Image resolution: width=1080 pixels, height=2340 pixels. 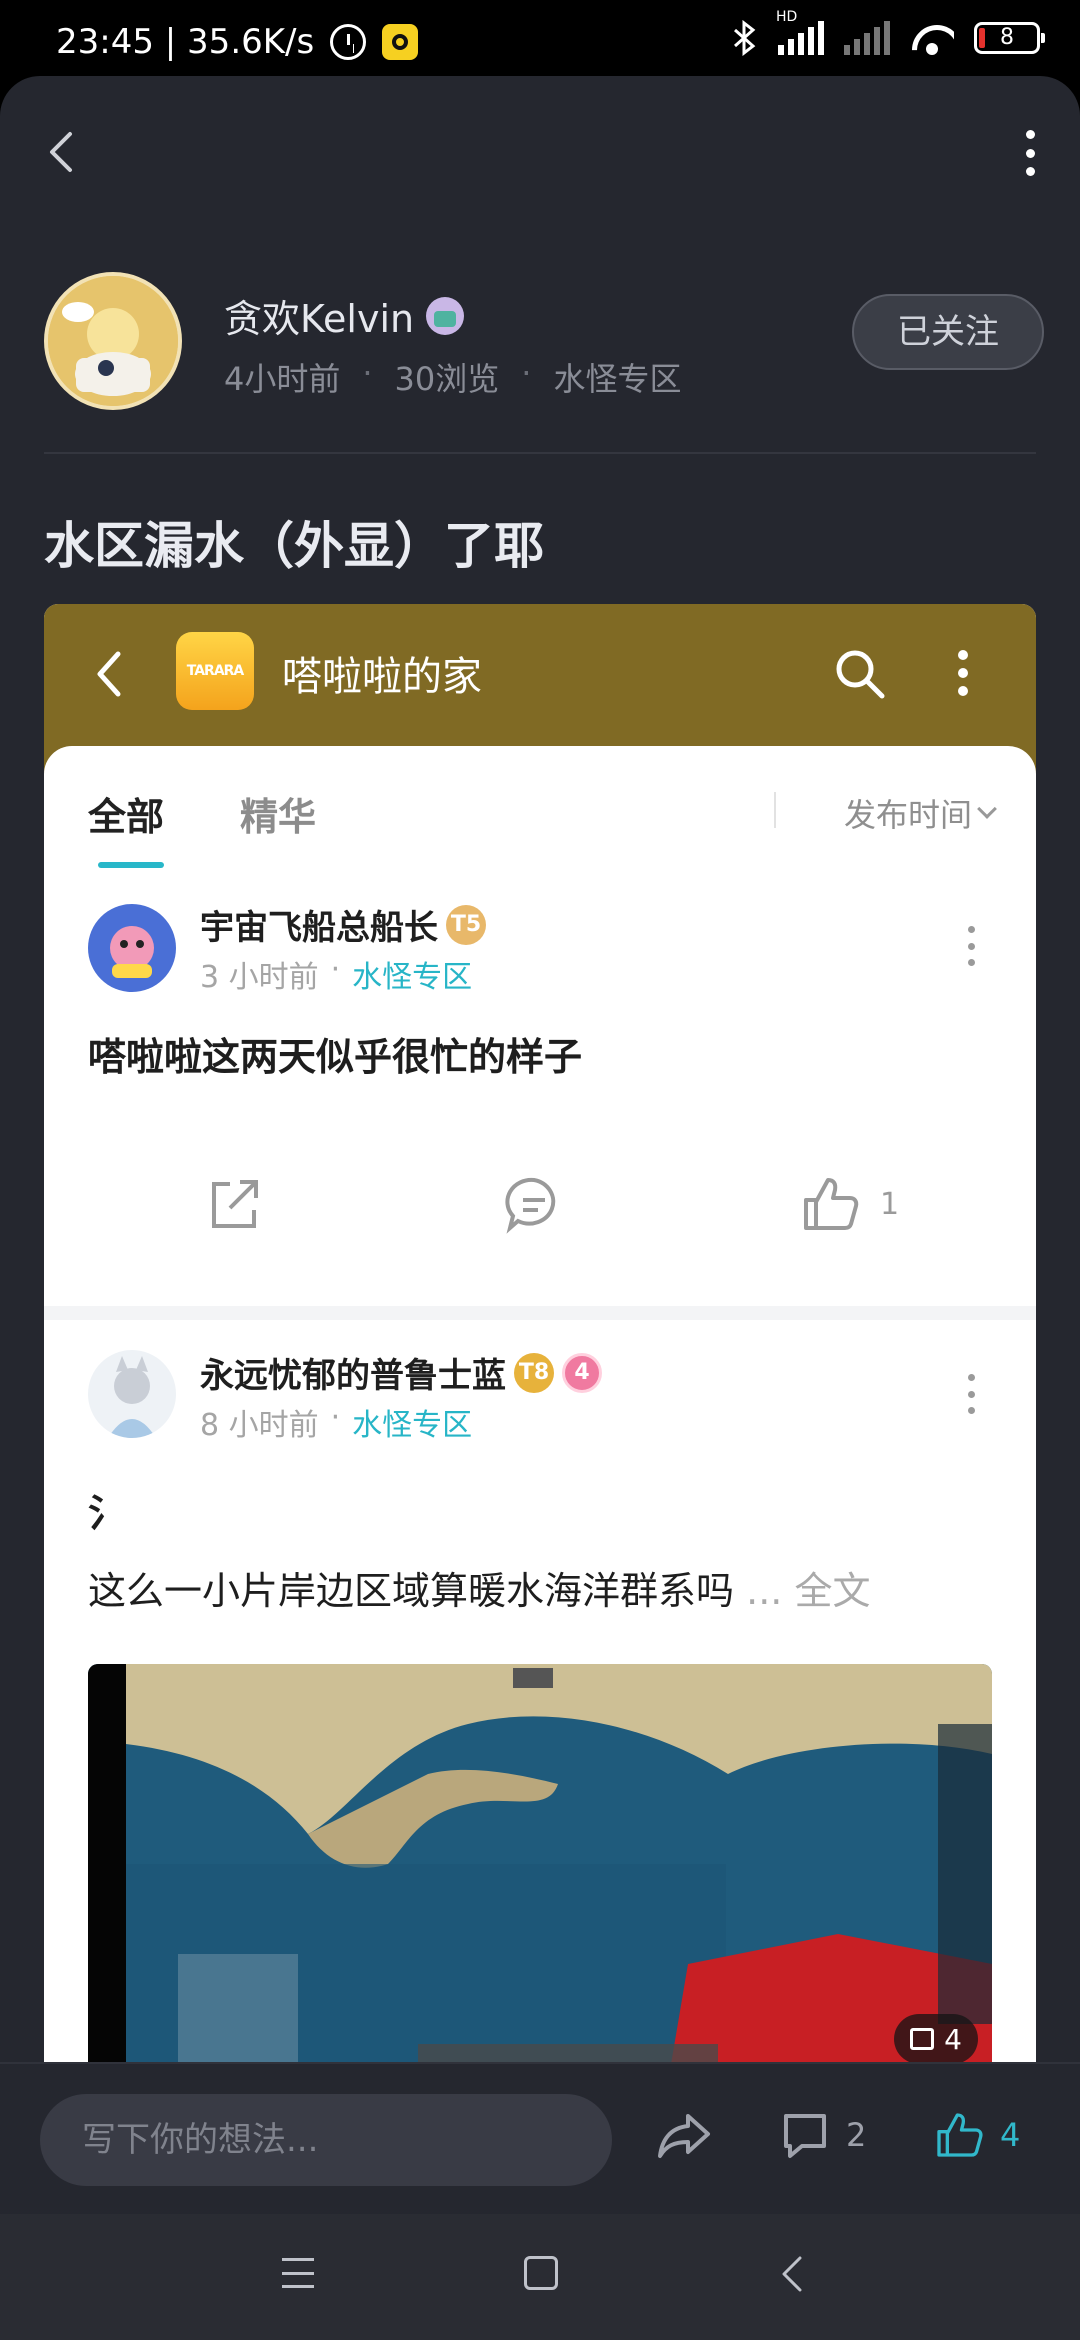 What do you see at coordinates (617, 377) in the screenshot?
I see `post-zone: 水怪专区` at bounding box center [617, 377].